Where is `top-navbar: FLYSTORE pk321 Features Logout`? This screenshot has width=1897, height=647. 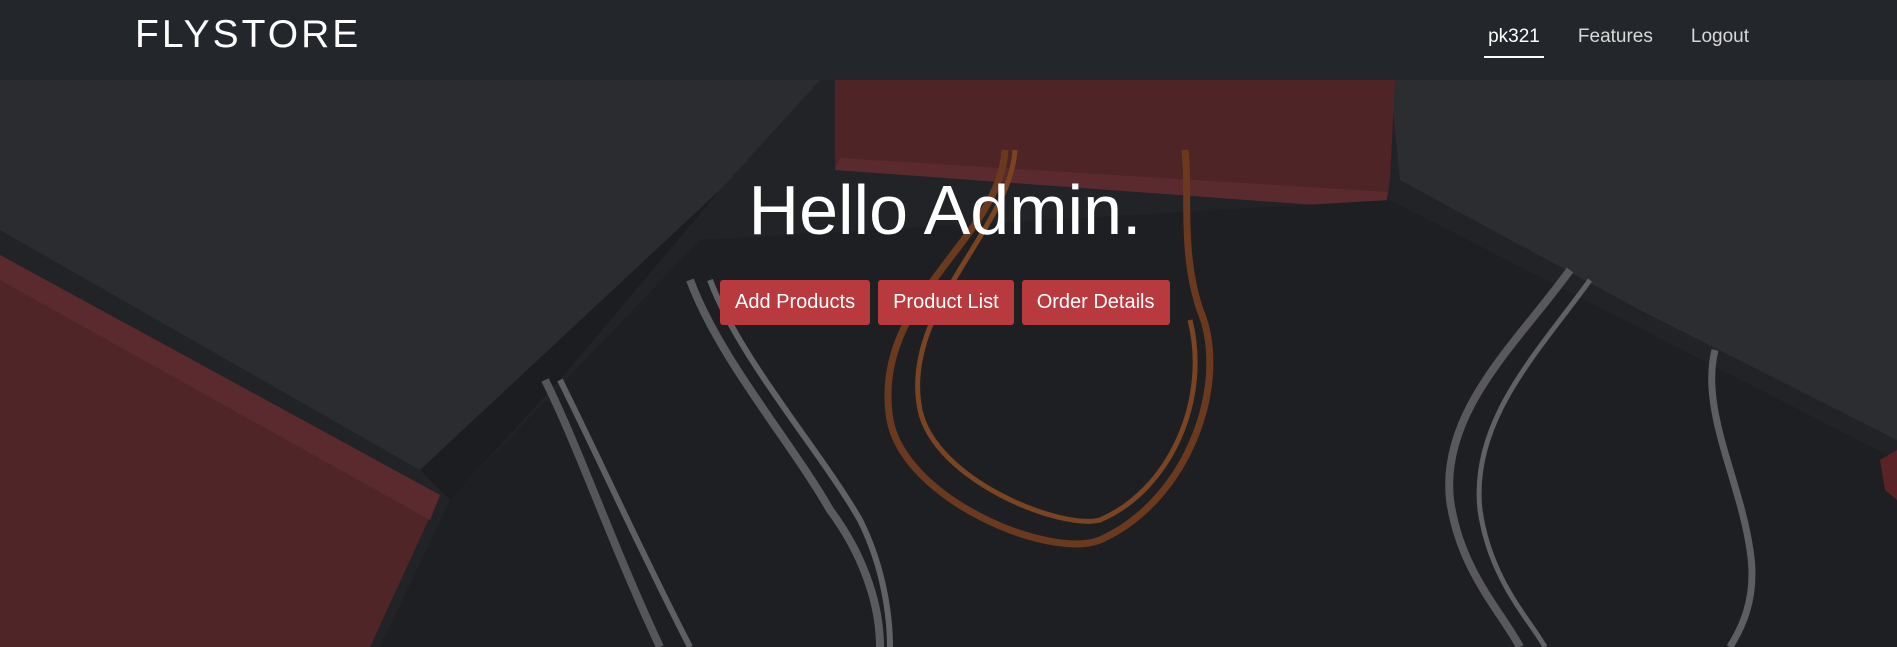 top-navbar: FLYSTORE pk321 Features Logout is located at coordinates (948, 40).